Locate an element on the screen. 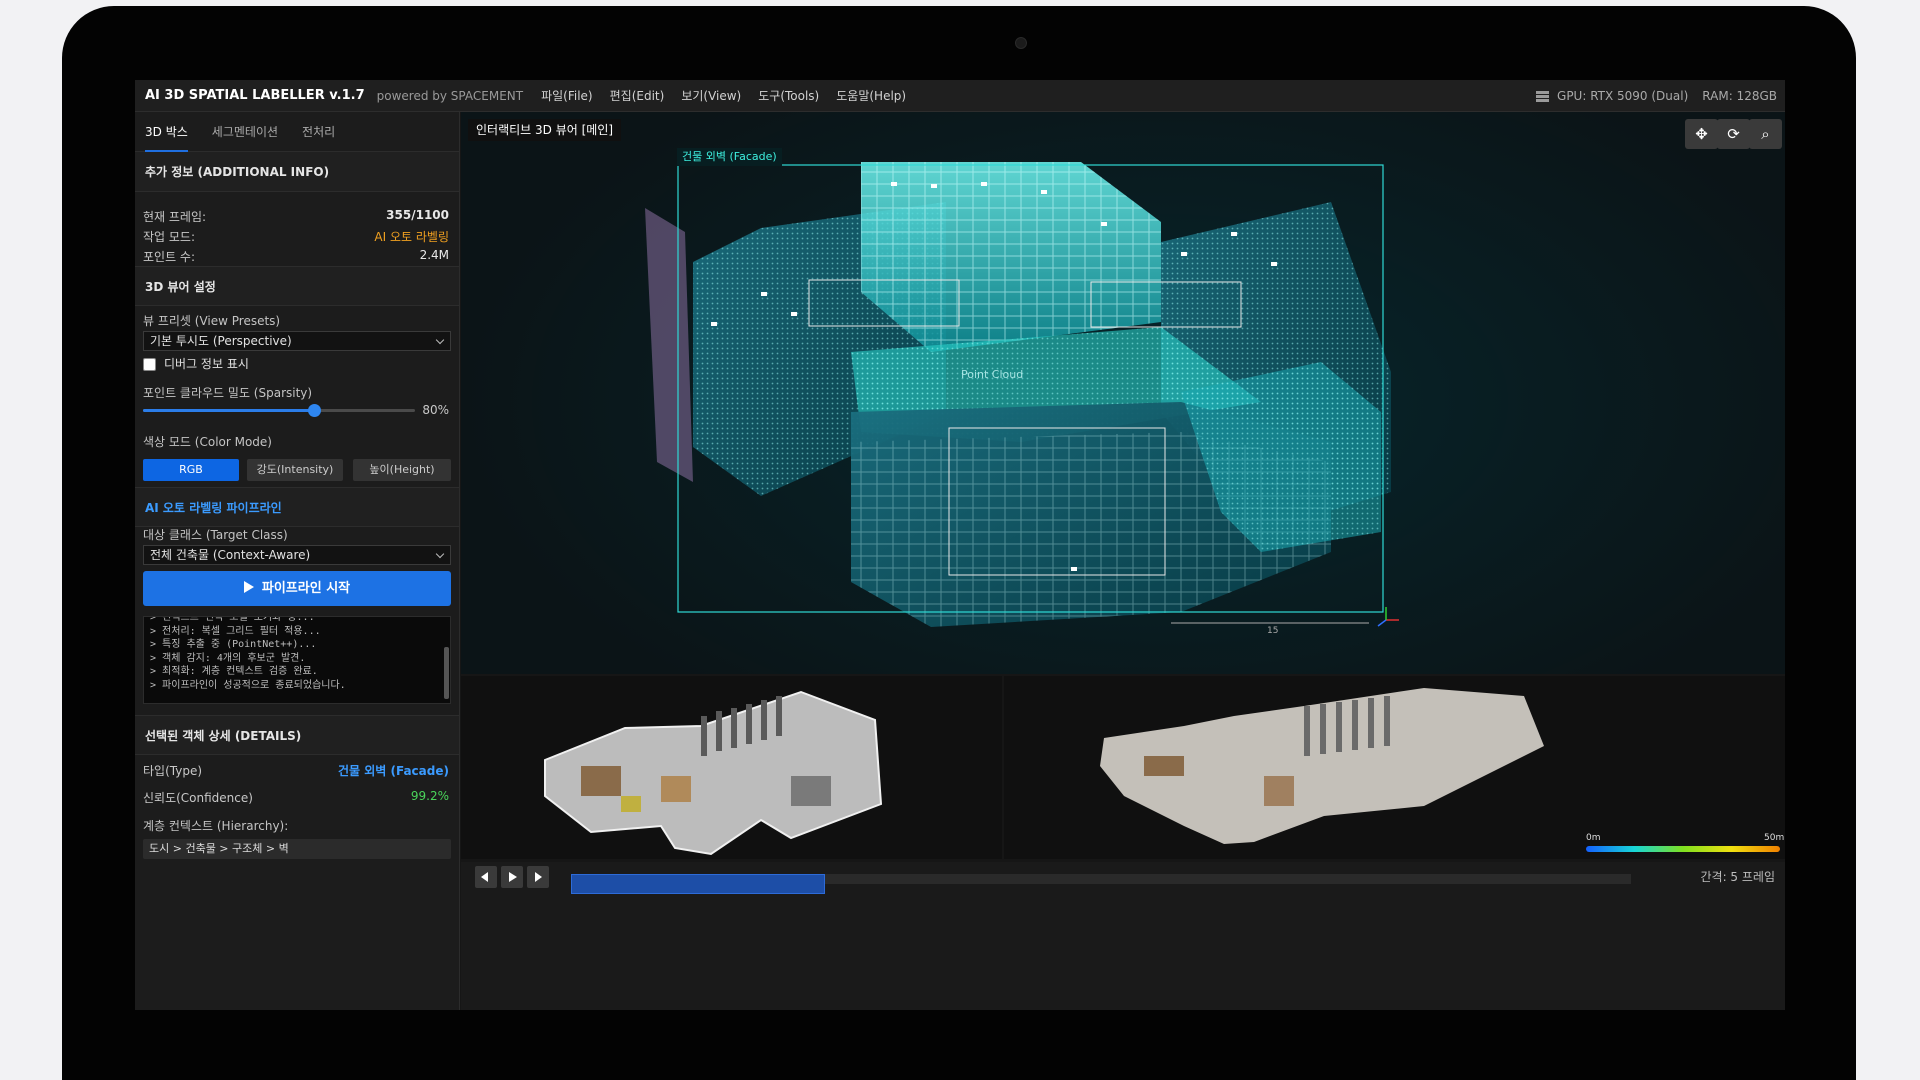 This screenshot has height=1080, width=1920. log-scrollbar is located at coordinates (446, 673).